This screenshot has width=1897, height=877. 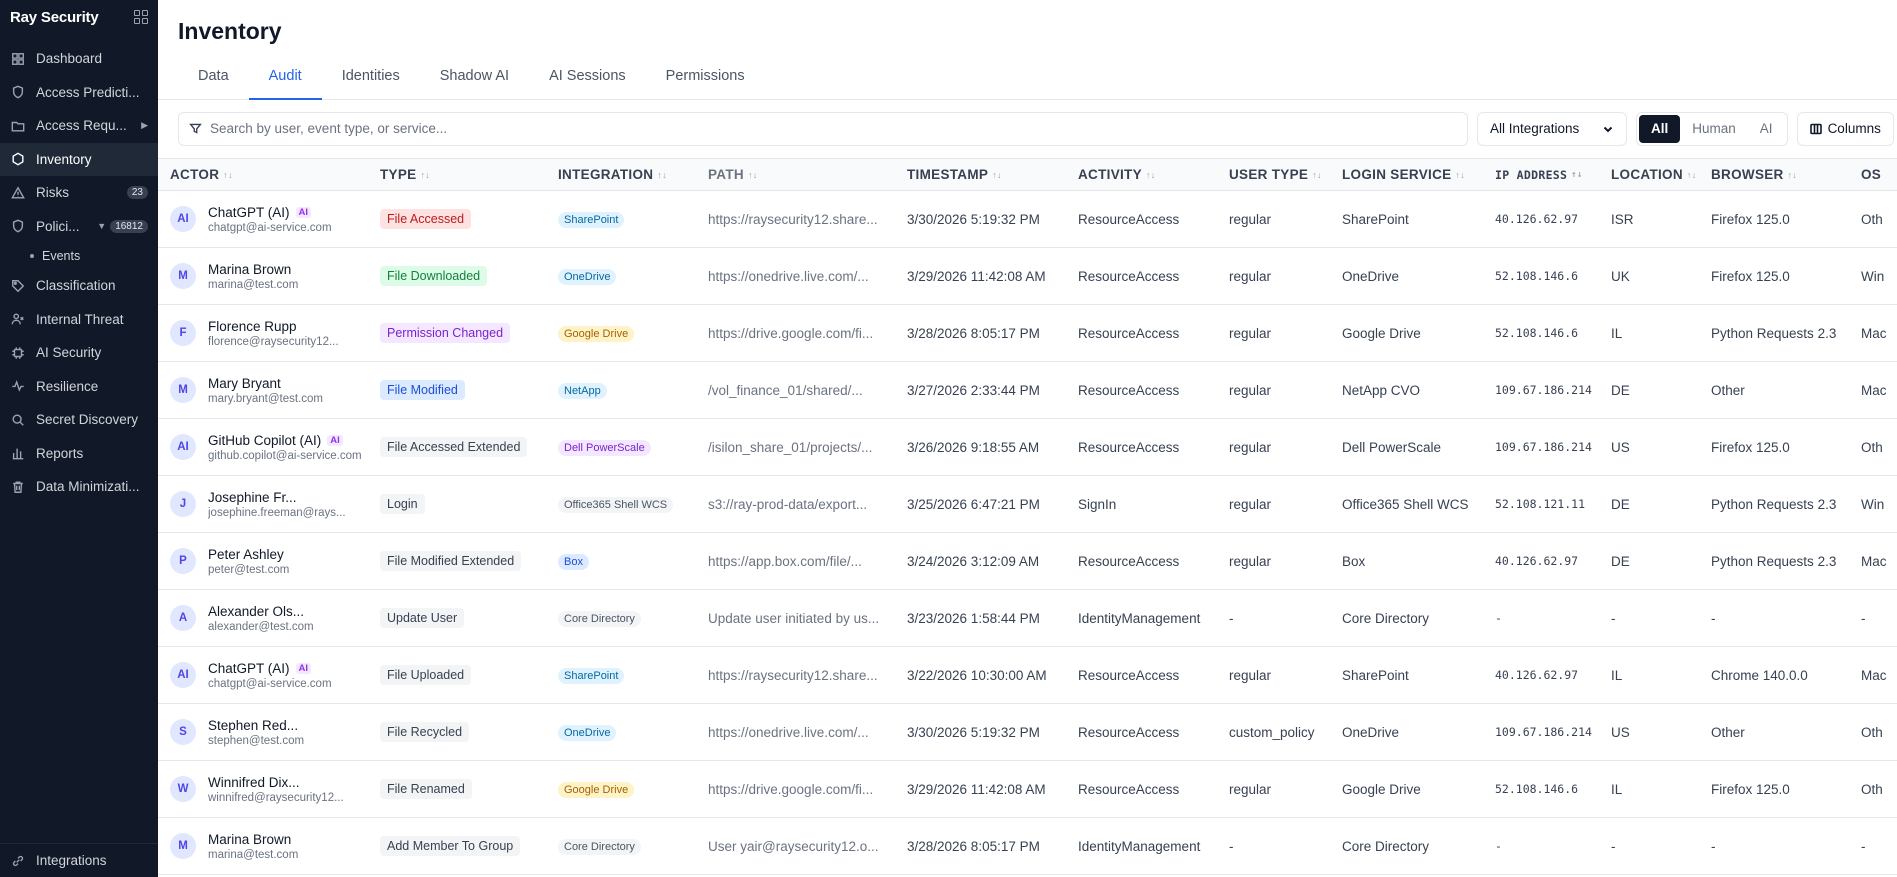 I want to click on sidebar-item-internal-threat: Internal Threat, so click(x=79, y=320).